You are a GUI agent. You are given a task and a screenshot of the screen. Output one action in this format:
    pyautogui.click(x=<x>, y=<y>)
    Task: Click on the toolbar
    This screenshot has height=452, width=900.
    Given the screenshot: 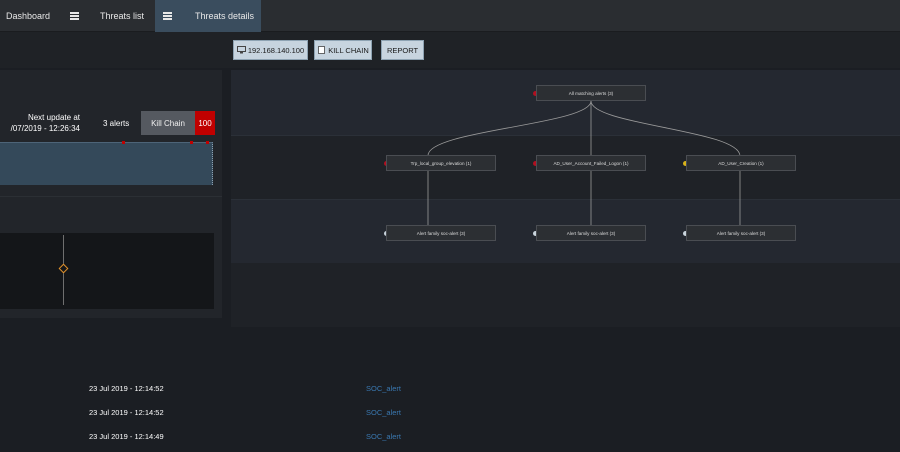 What is the action you would take?
    pyautogui.click(x=450, y=50)
    